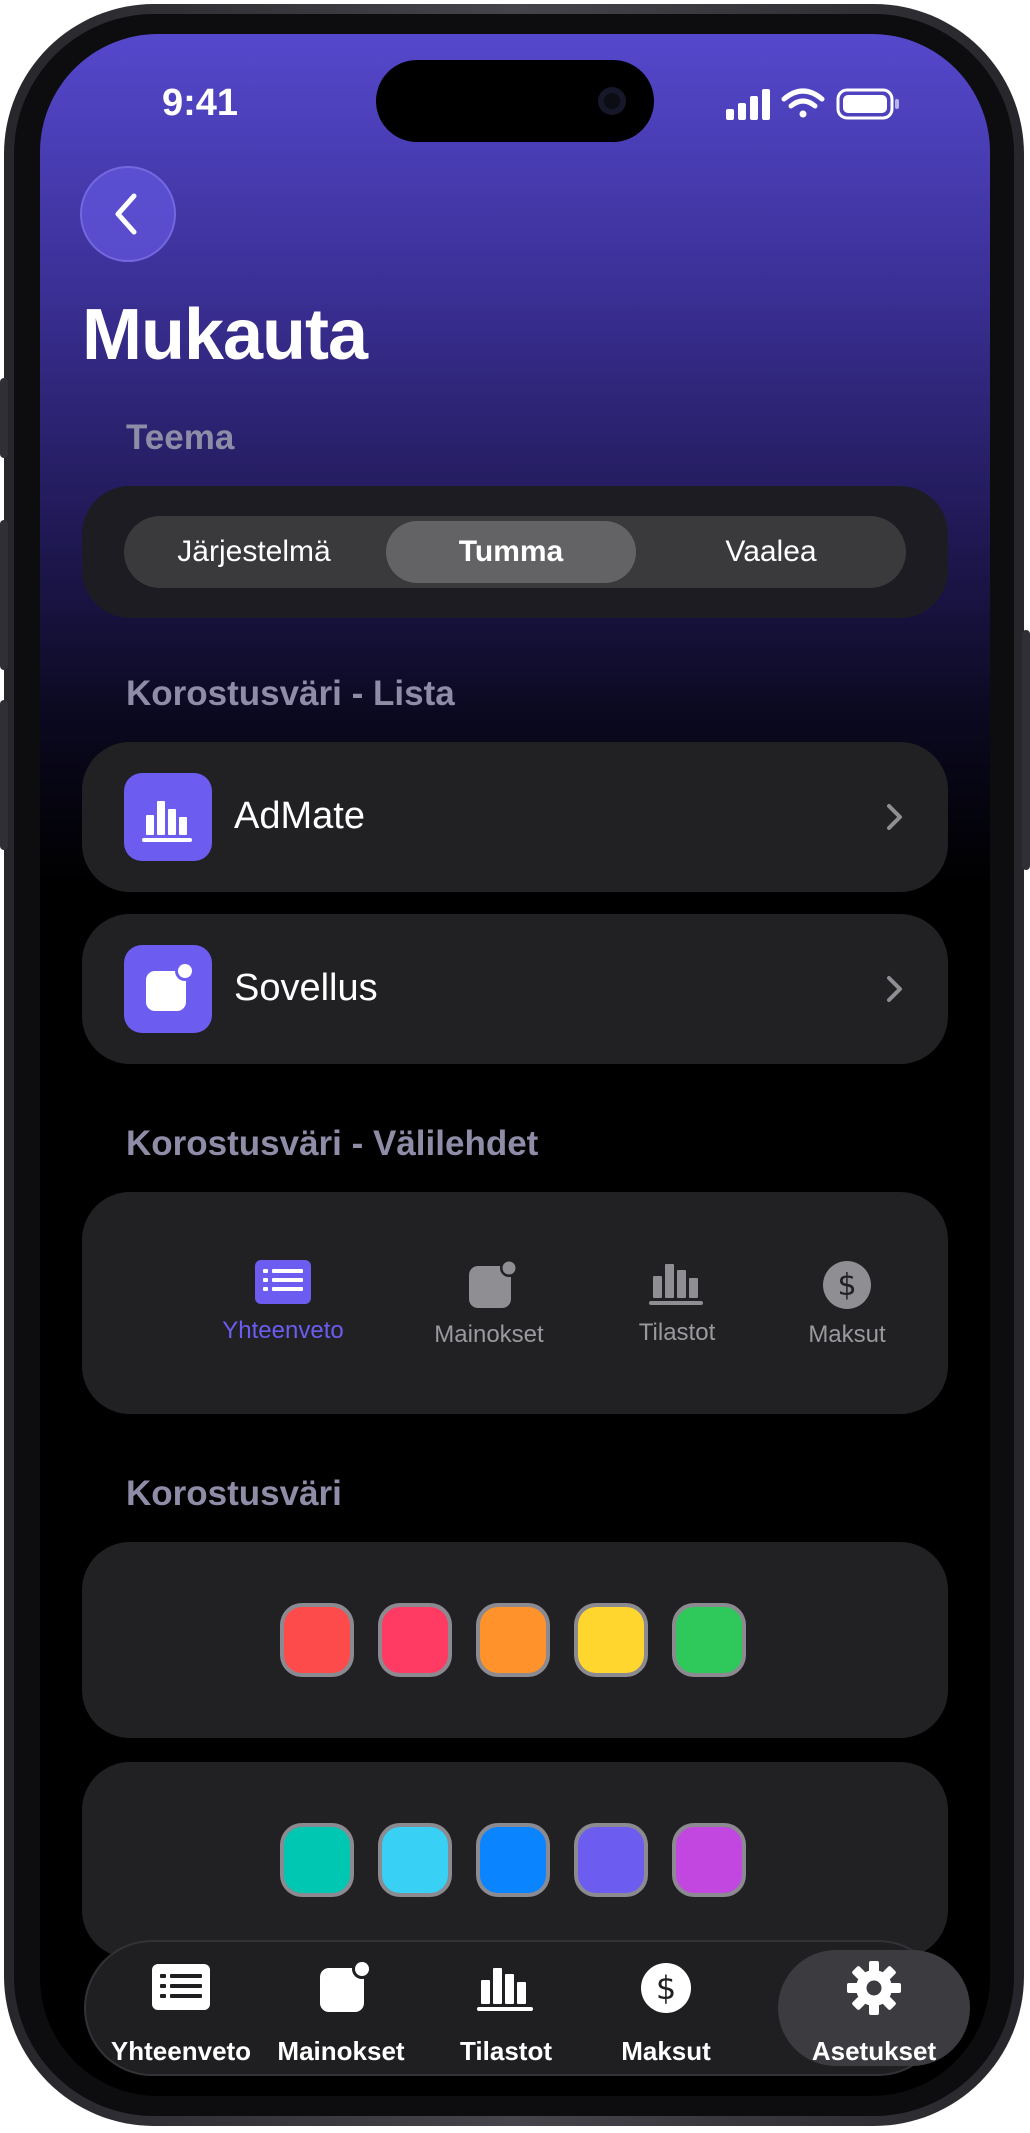 The width and height of the screenshot is (1030, 2133). I want to click on accent-swatch-yellow, so click(611, 1640).